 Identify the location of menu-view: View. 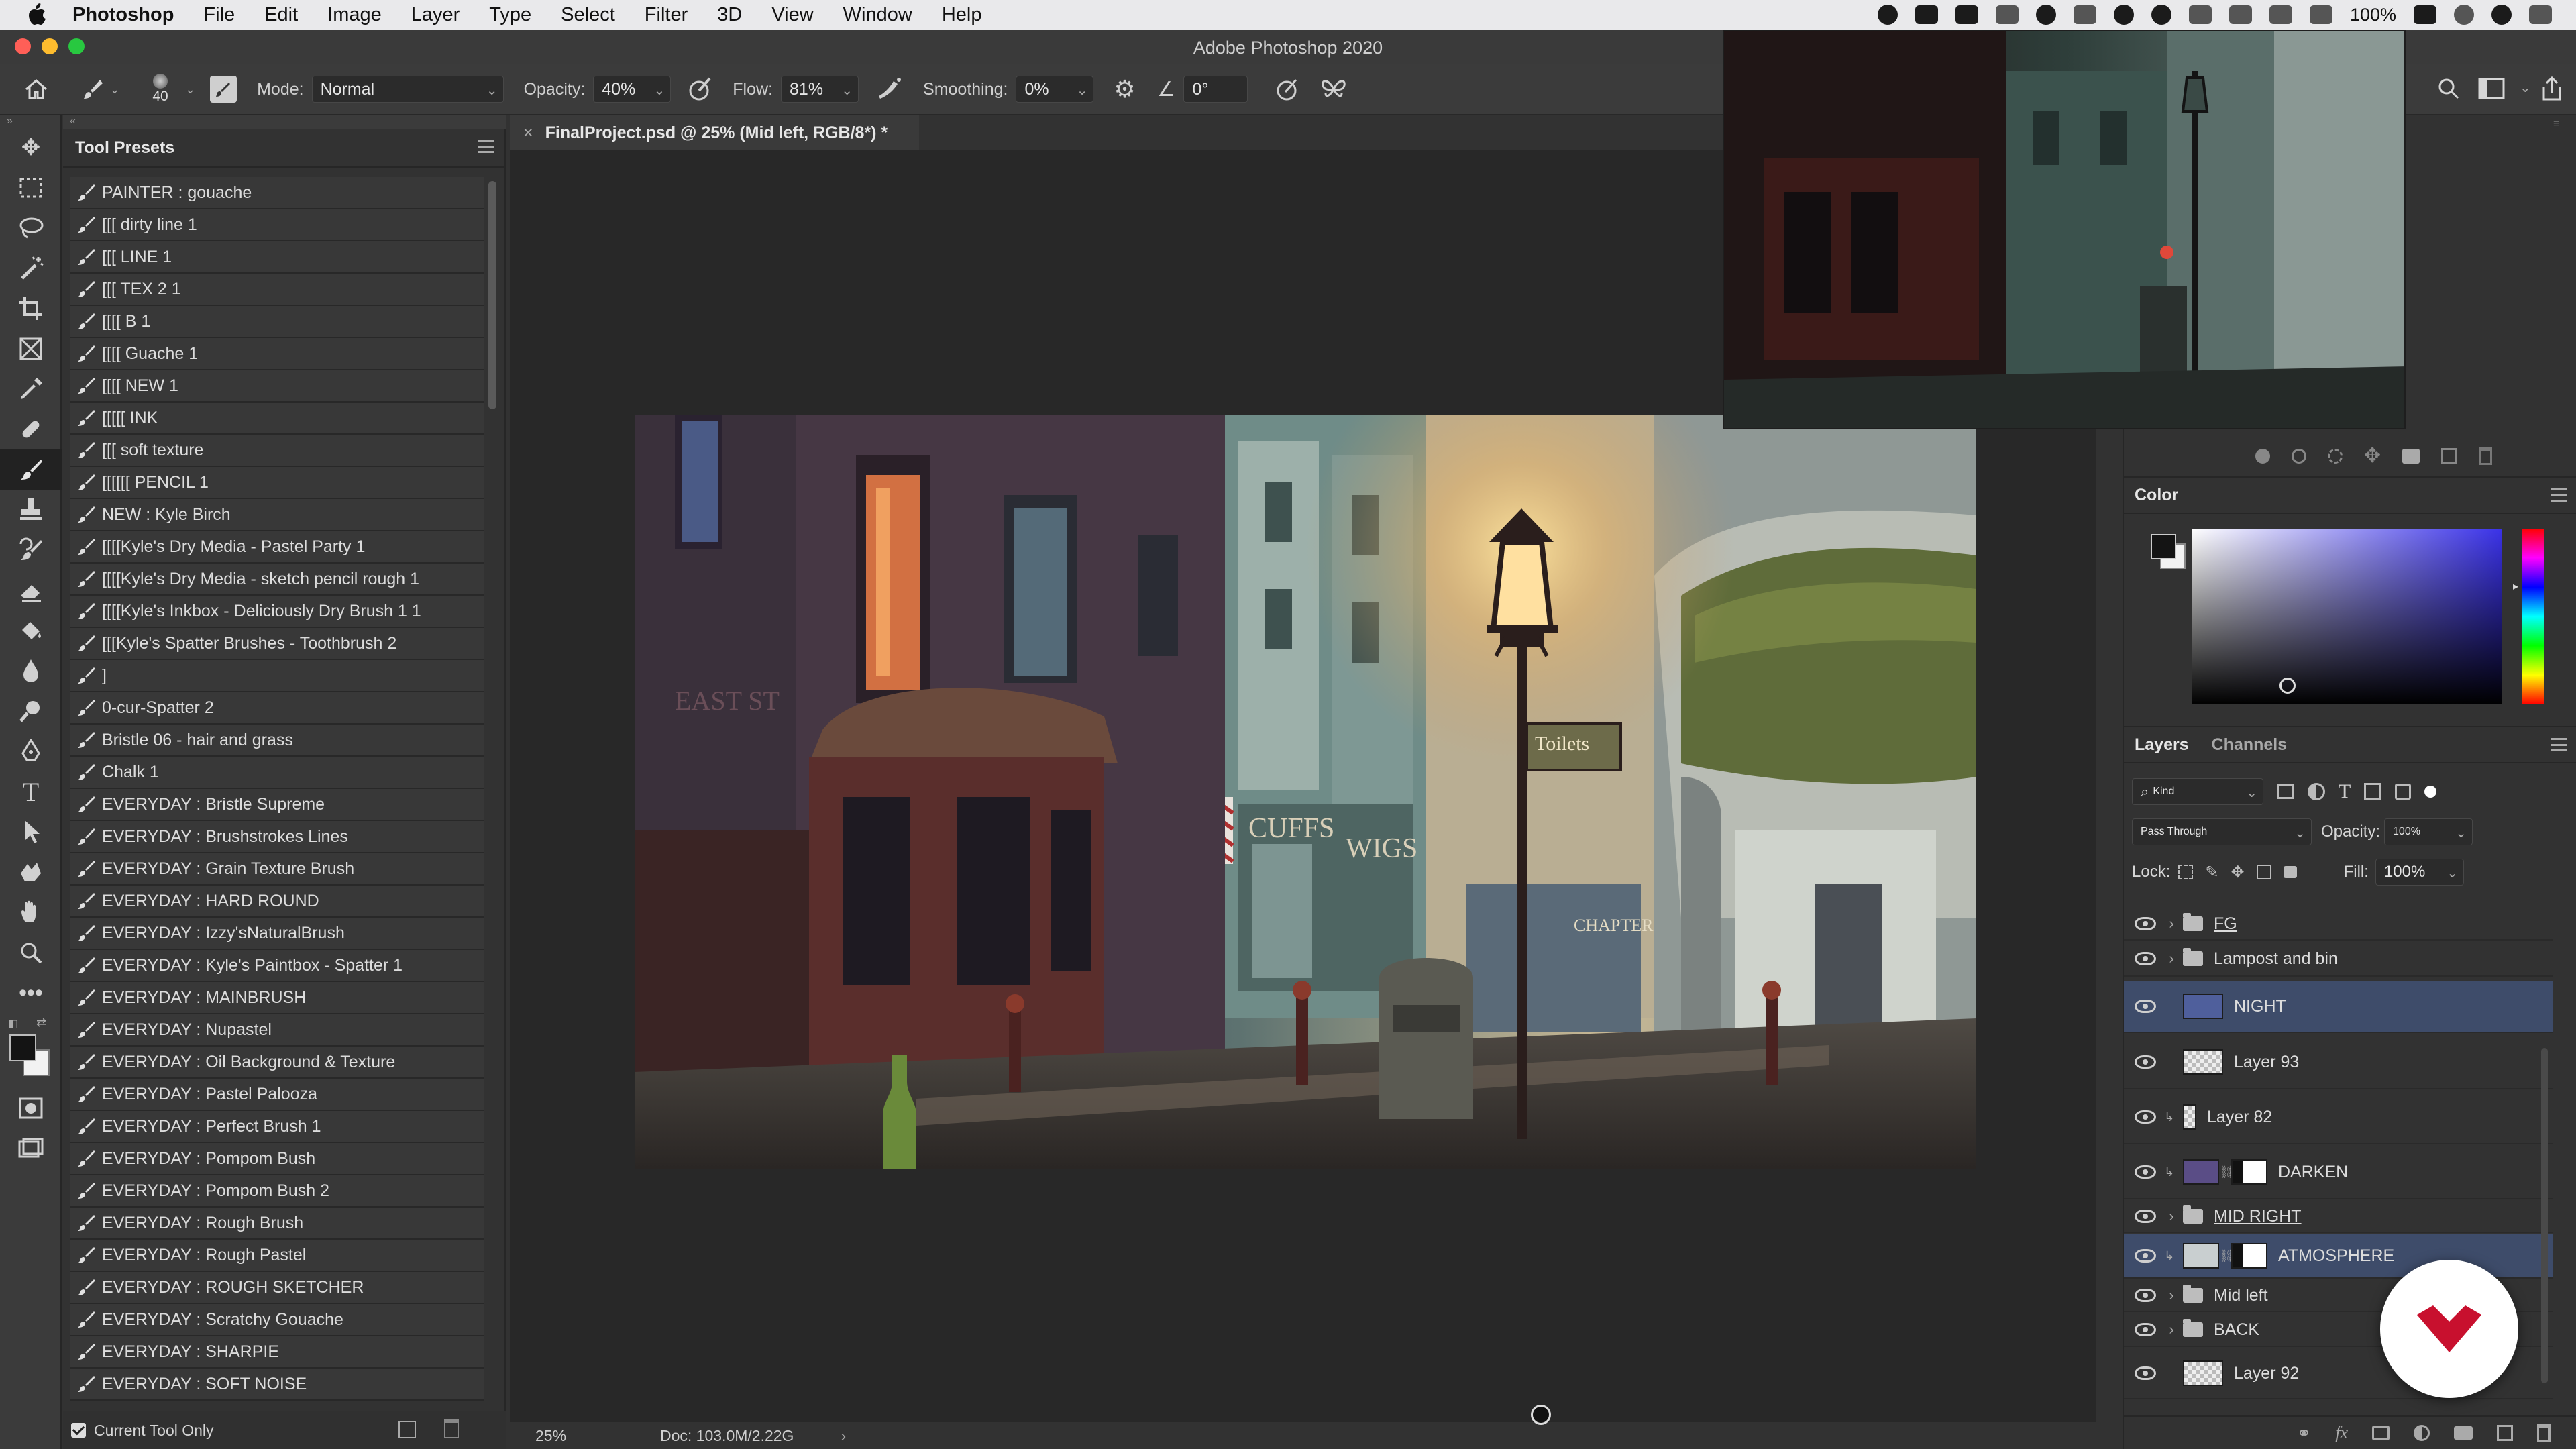
(792, 15).